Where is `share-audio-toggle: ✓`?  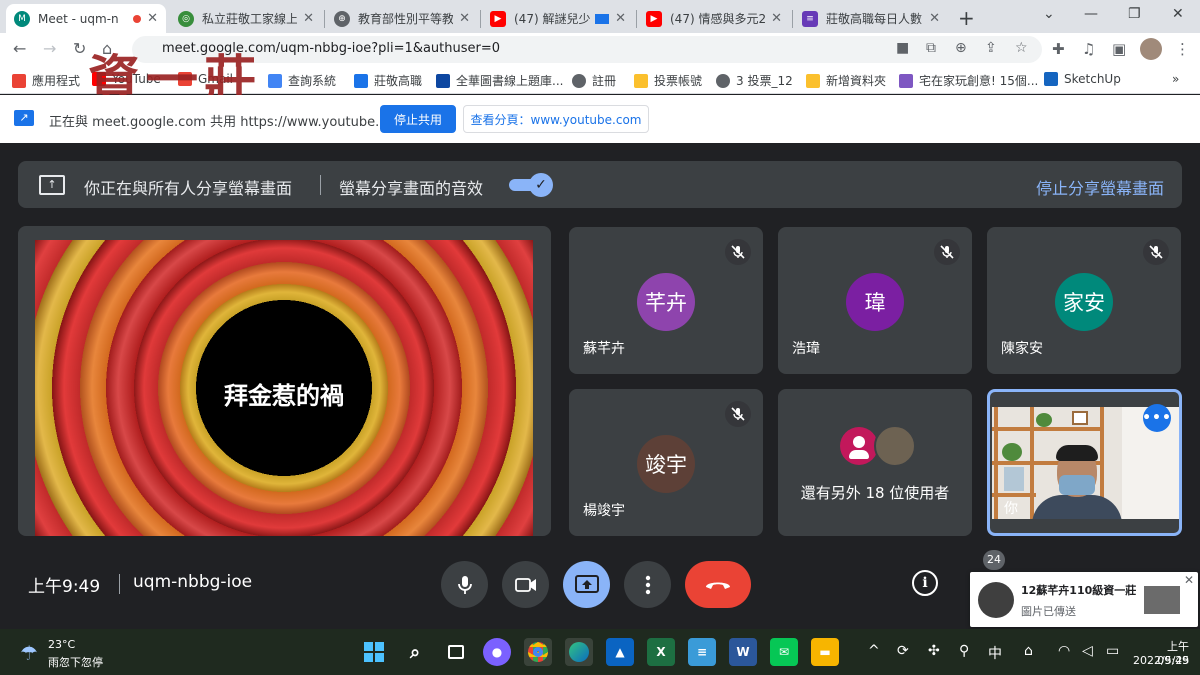 share-audio-toggle: ✓ is located at coordinates (531, 185).